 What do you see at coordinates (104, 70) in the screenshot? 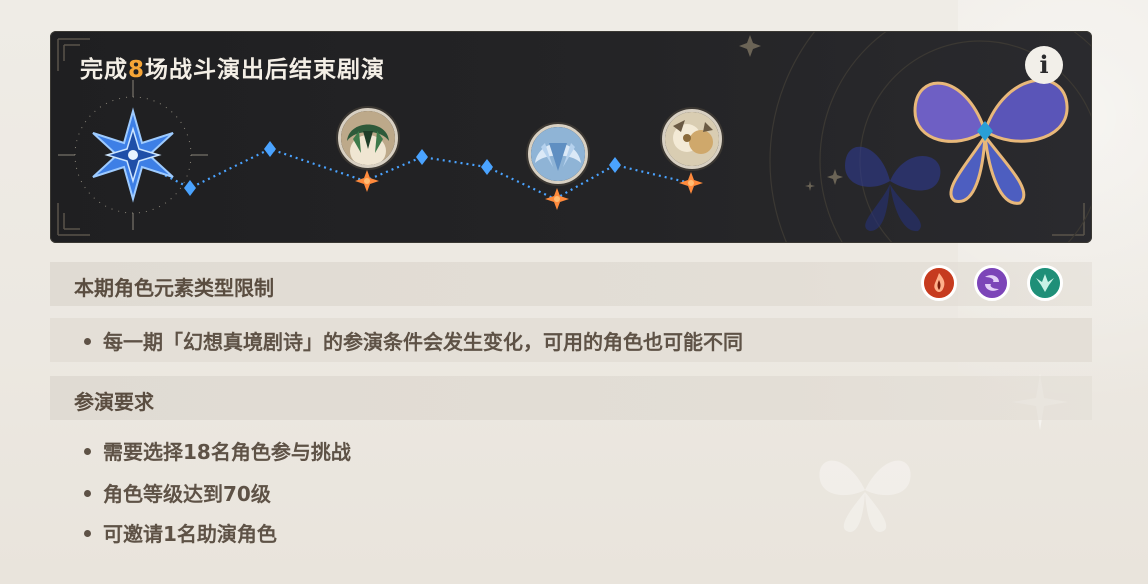
I see `banner-title-prefix: 完成` at bounding box center [104, 70].